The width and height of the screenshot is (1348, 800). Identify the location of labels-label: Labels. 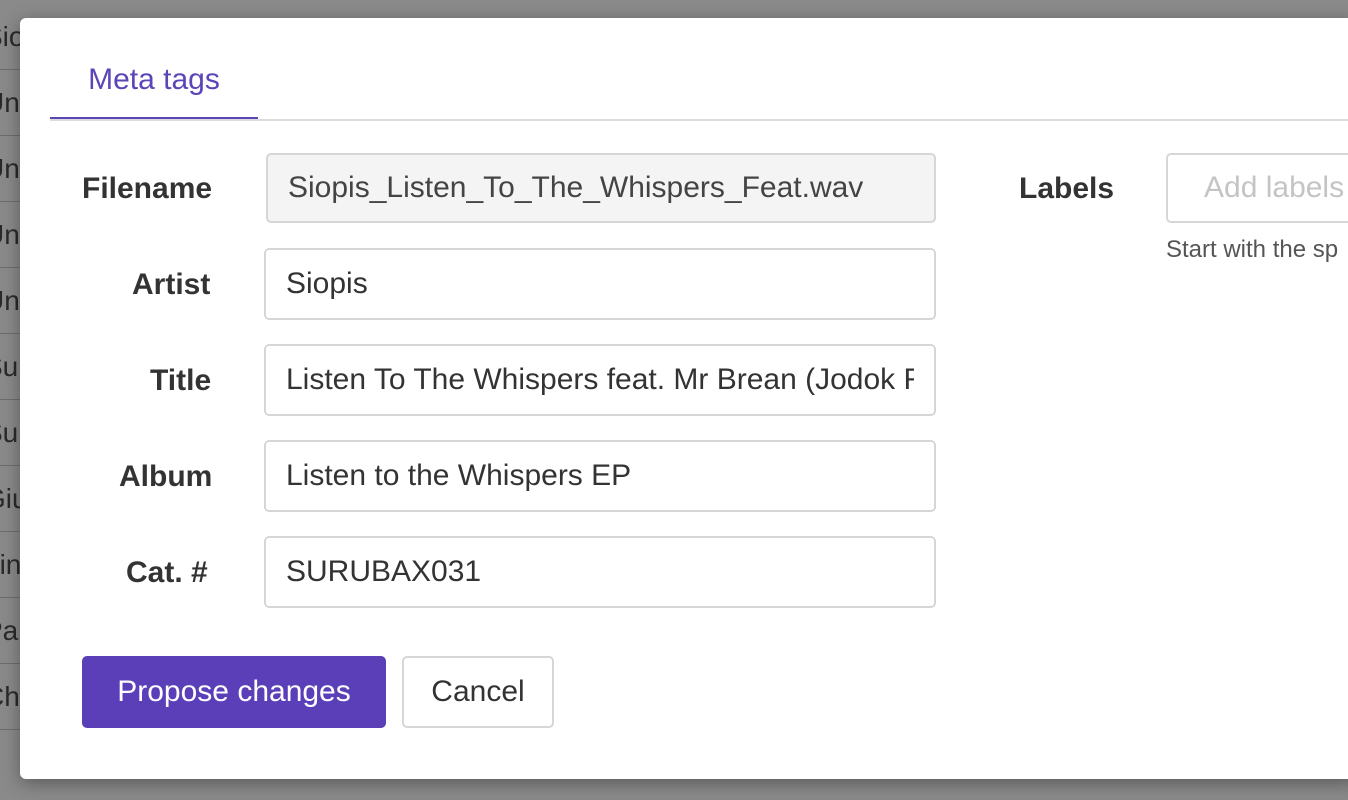
(1067, 188).